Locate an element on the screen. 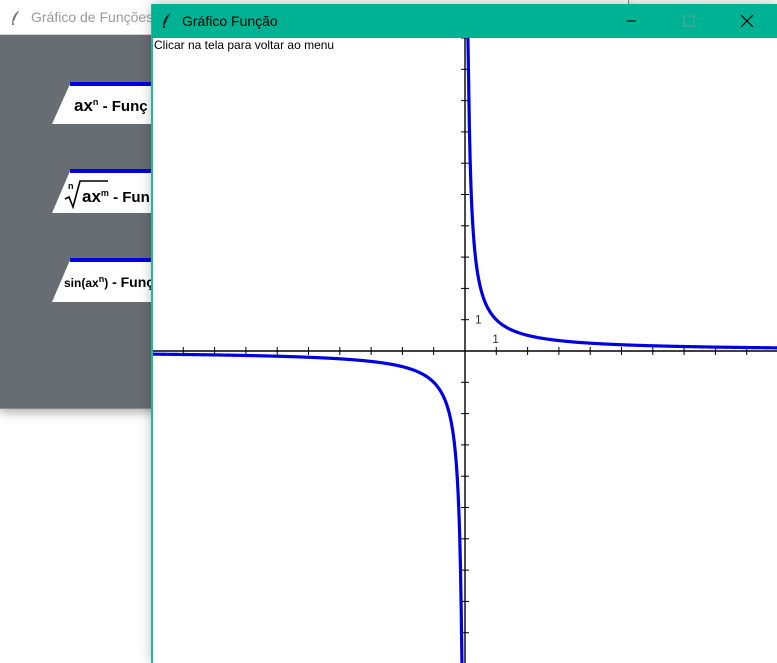 Image resolution: width=777 pixels, height=663 pixels. close-icon is located at coordinates (747, 21).